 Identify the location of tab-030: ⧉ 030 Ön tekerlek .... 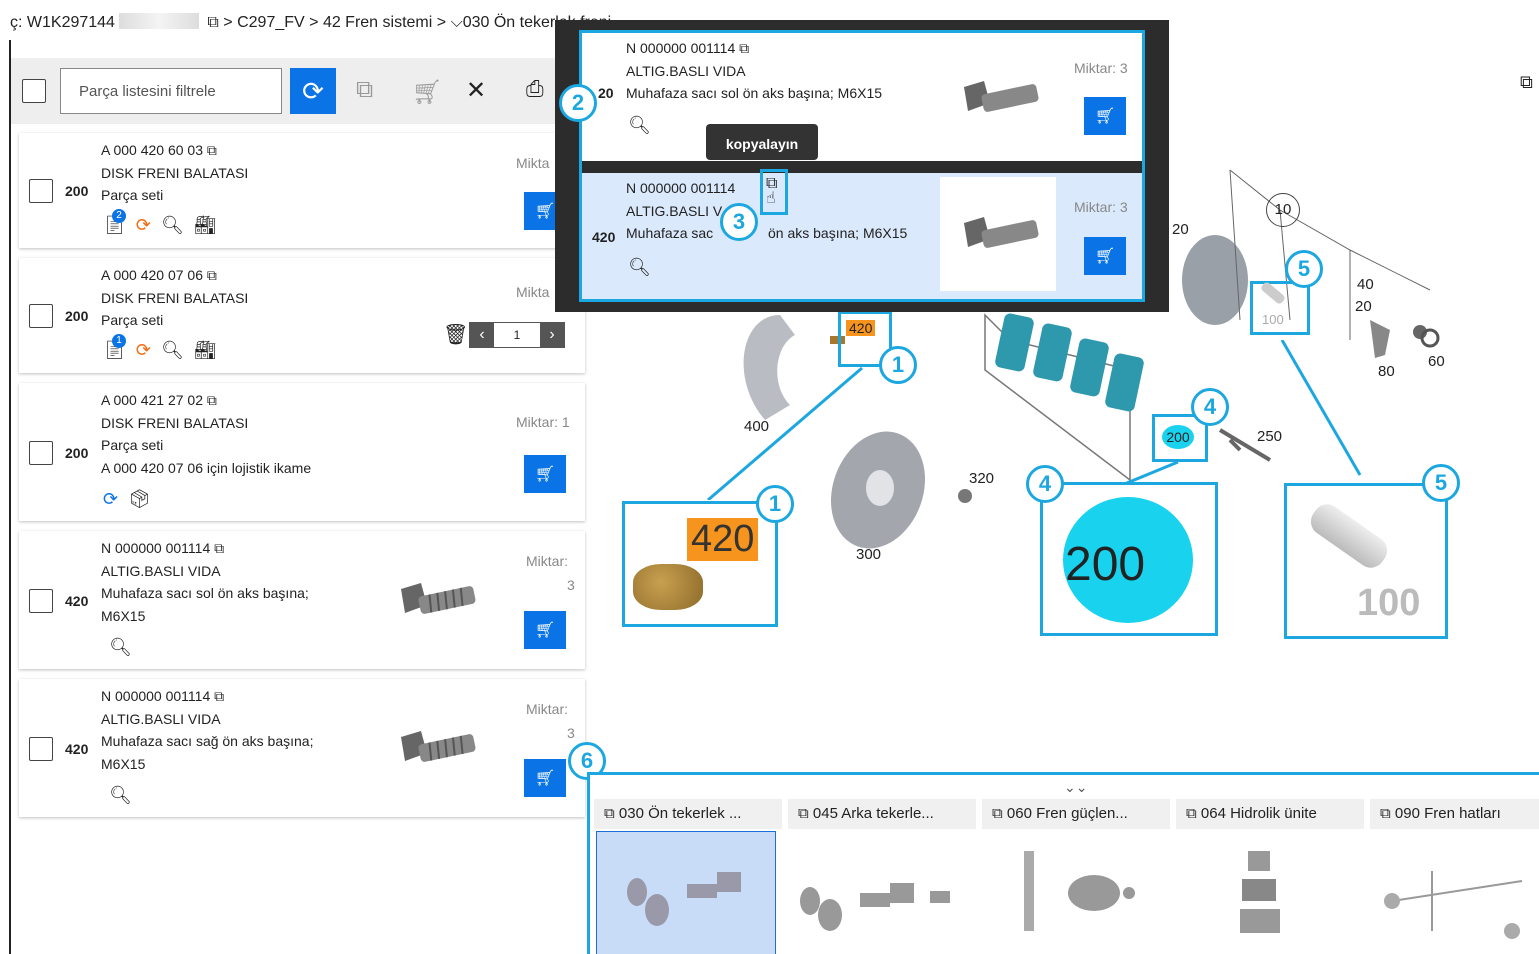
(689, 814).